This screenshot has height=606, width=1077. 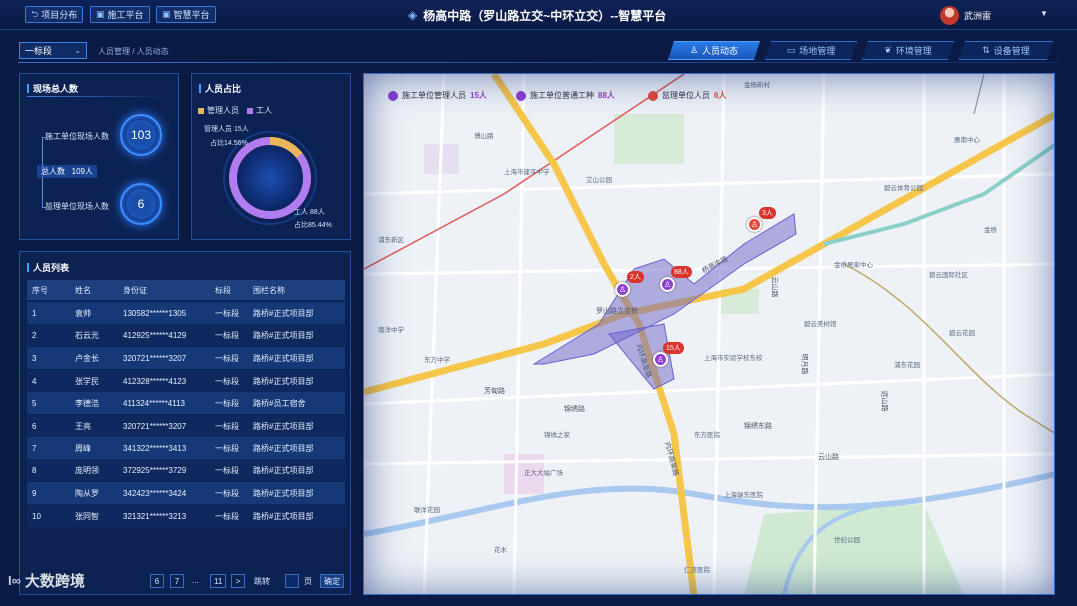 What do you see at coordinates (77, 50) in the screenshot?
I see `chevron-down-icon: ⌄` at bounding box center [77, 50].